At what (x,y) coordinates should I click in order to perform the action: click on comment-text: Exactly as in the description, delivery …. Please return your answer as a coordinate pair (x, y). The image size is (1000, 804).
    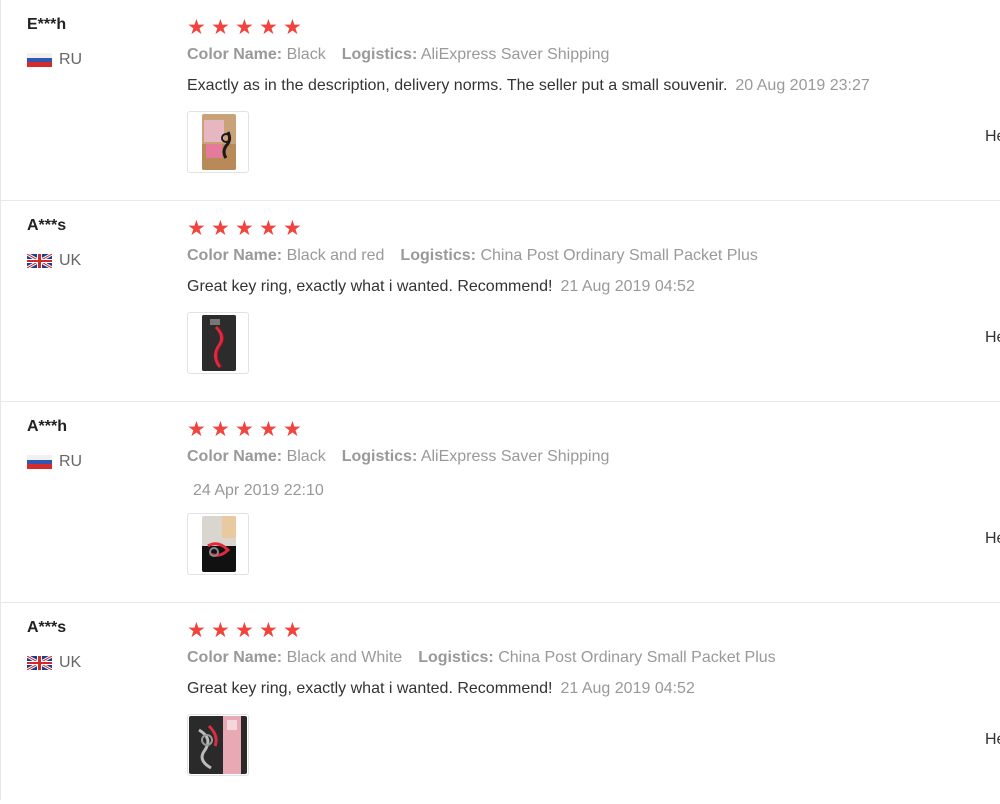
    Looking at the image, I should click on (457, 85).